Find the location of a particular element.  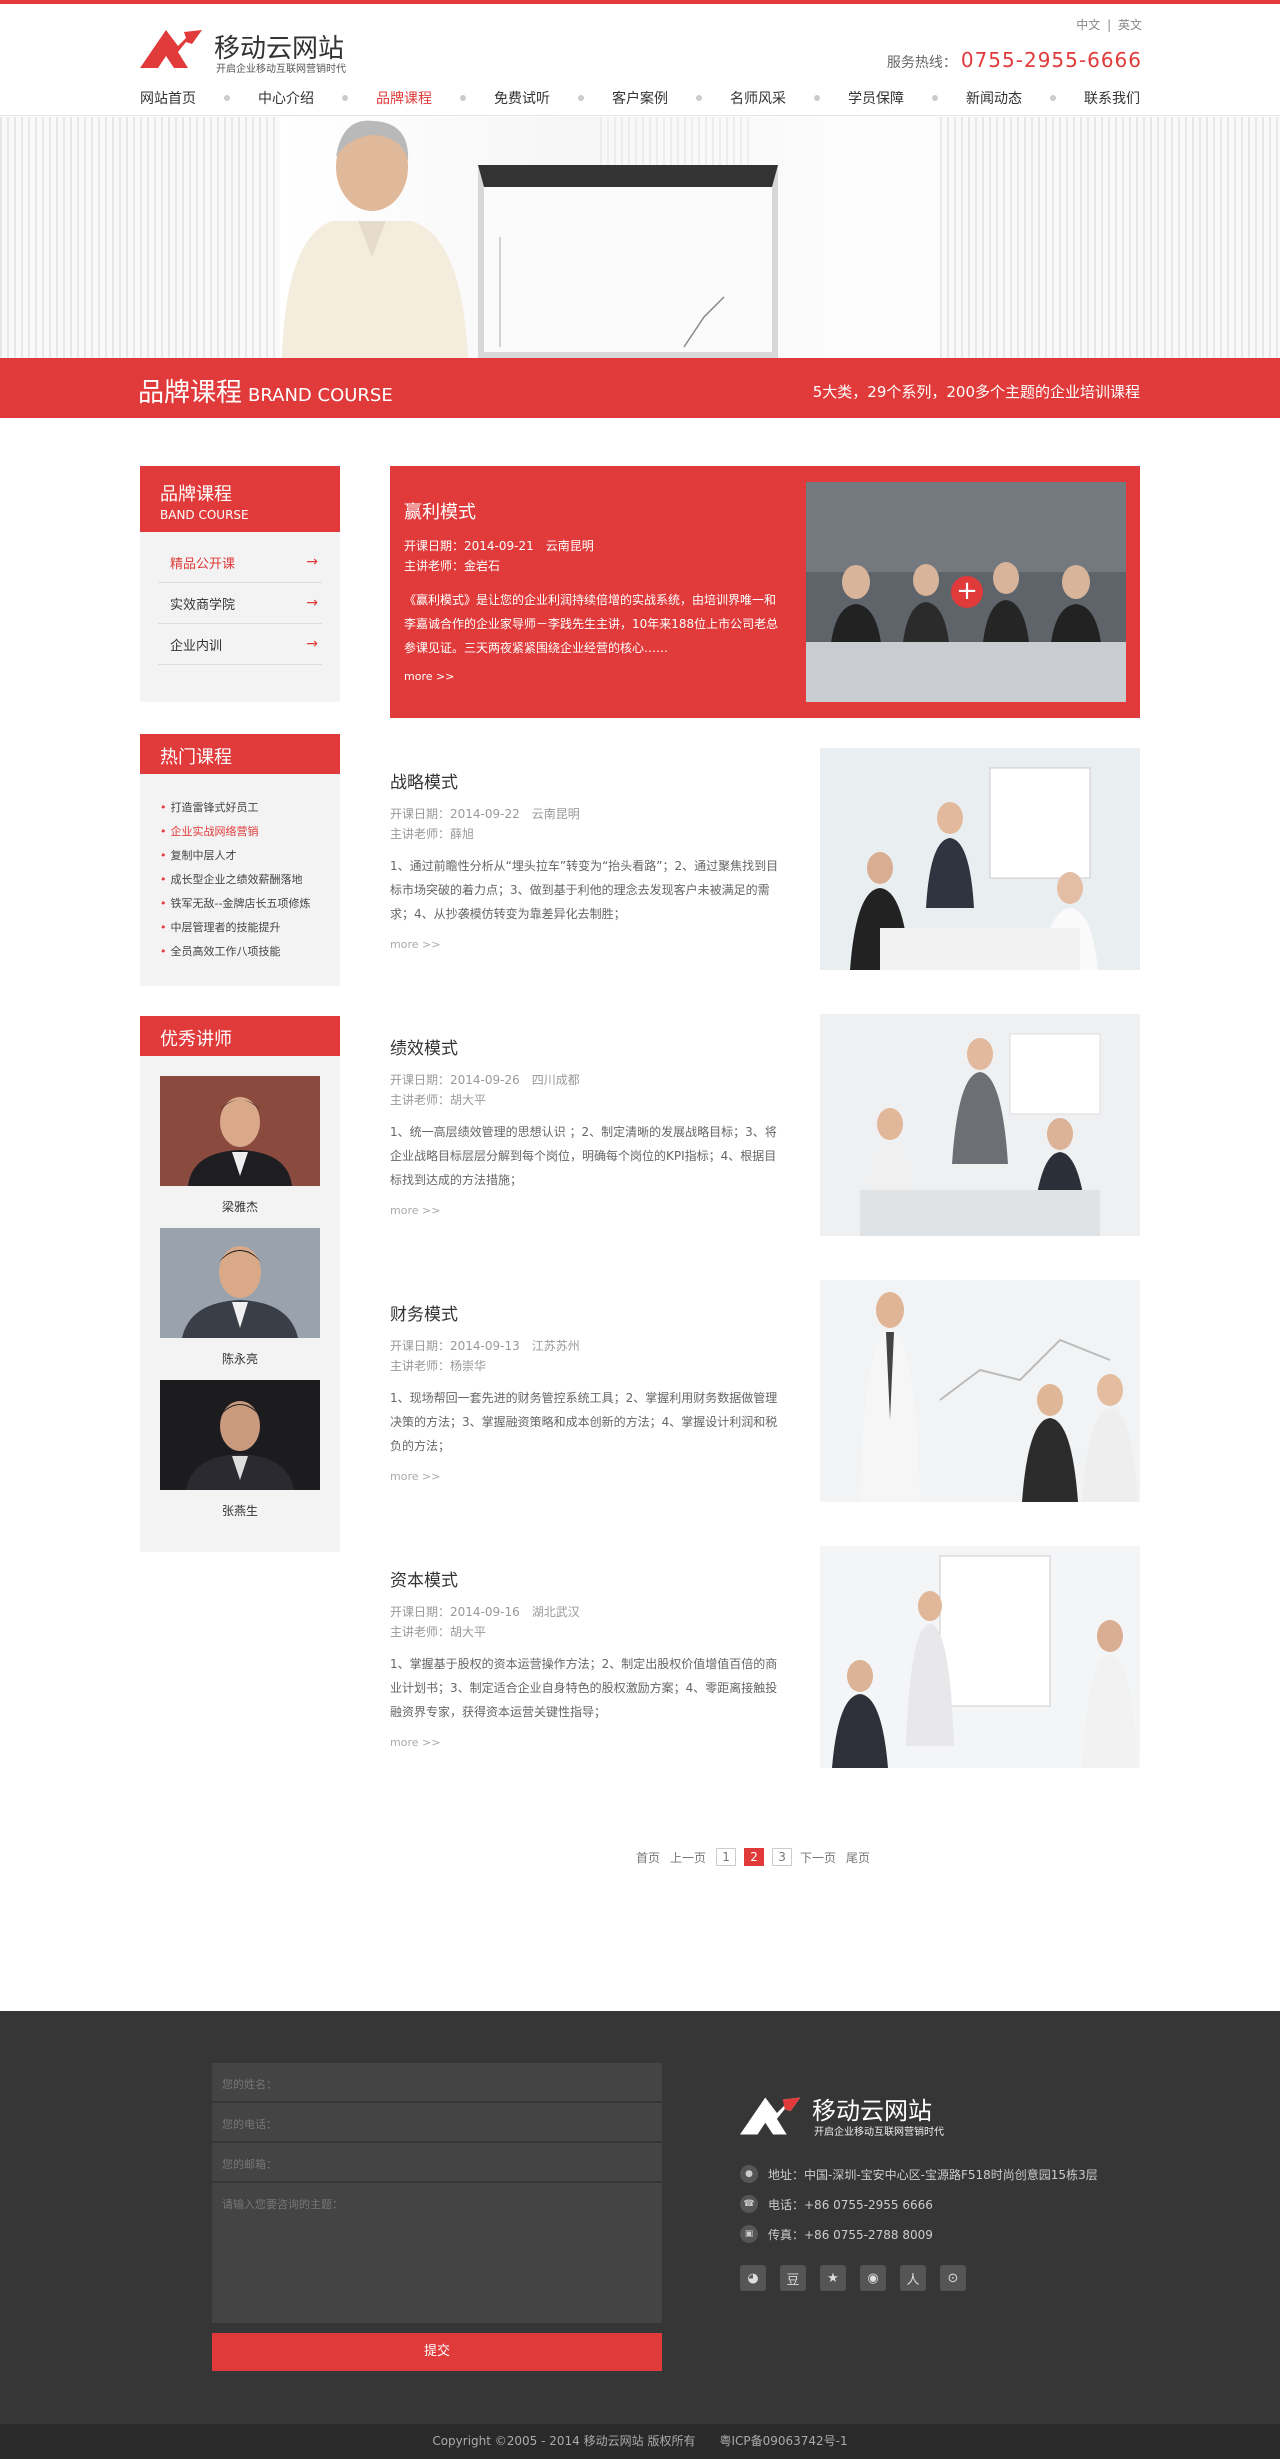

featured-course-photo: + is located at coordinates (966, 592).